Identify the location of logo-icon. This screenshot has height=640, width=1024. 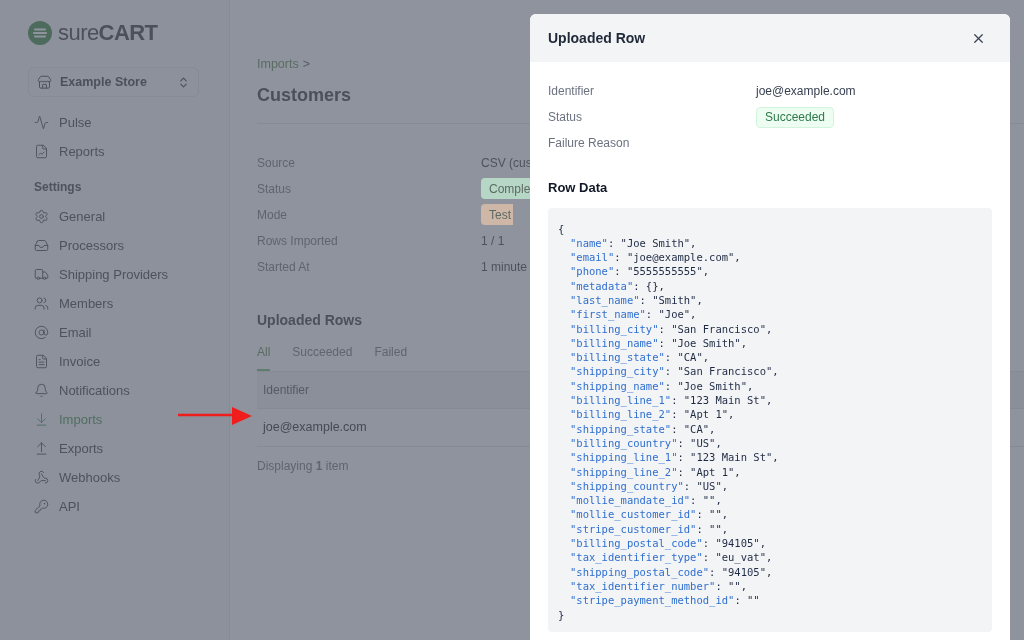
(40, 32).